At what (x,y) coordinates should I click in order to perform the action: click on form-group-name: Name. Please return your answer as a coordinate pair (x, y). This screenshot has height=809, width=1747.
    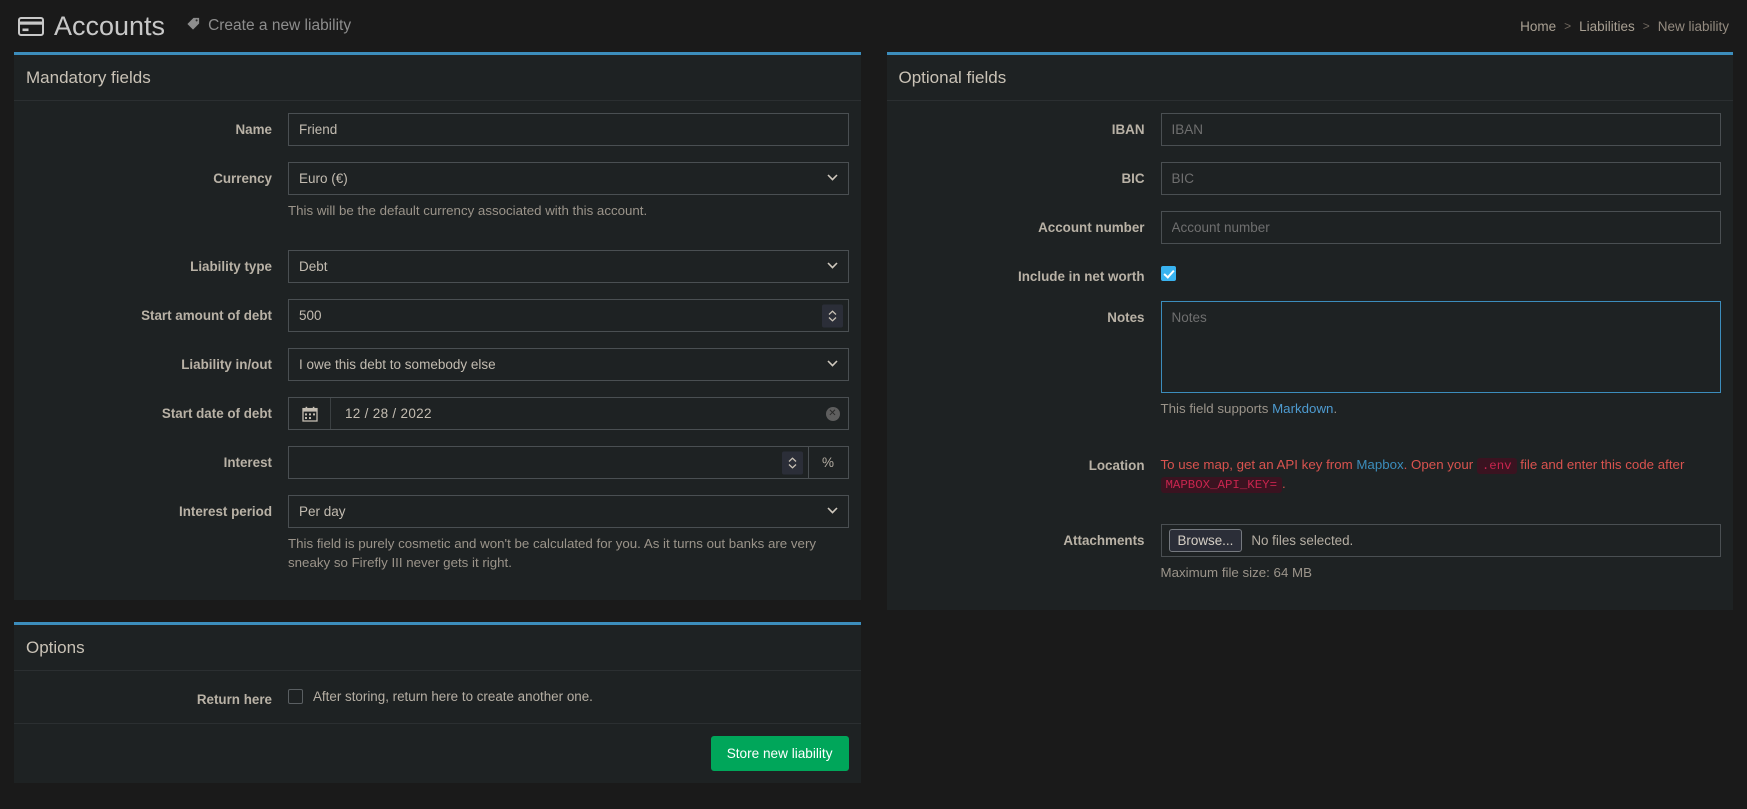
    Looking at the image, I should click on (437, 129).